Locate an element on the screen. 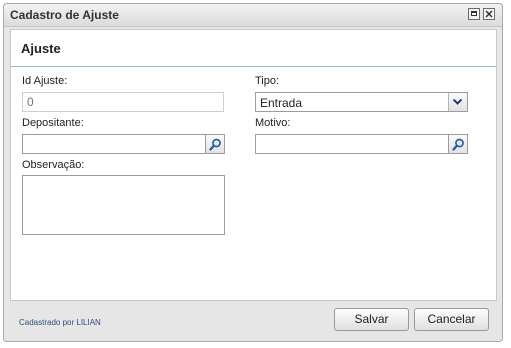 The image size is (511, 348). cancel-button: Cancelar is located at coordinates (451, 319).